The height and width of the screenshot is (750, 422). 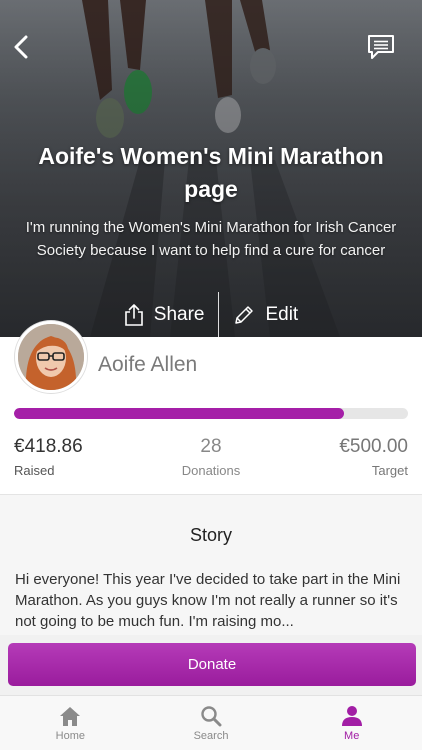 I want to click on fundraising-progress-bar, so click(x=211, y=413).